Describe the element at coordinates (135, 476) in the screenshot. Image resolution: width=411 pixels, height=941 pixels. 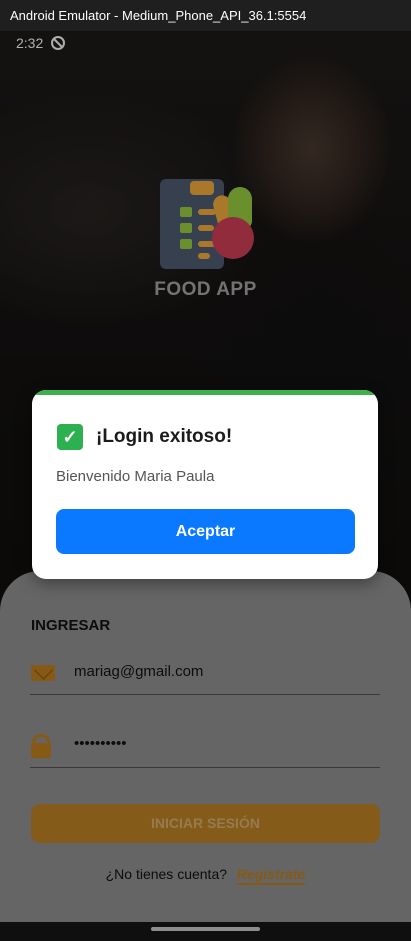
I see `dialog-message: Bienvenido Maria Paula` at that location.